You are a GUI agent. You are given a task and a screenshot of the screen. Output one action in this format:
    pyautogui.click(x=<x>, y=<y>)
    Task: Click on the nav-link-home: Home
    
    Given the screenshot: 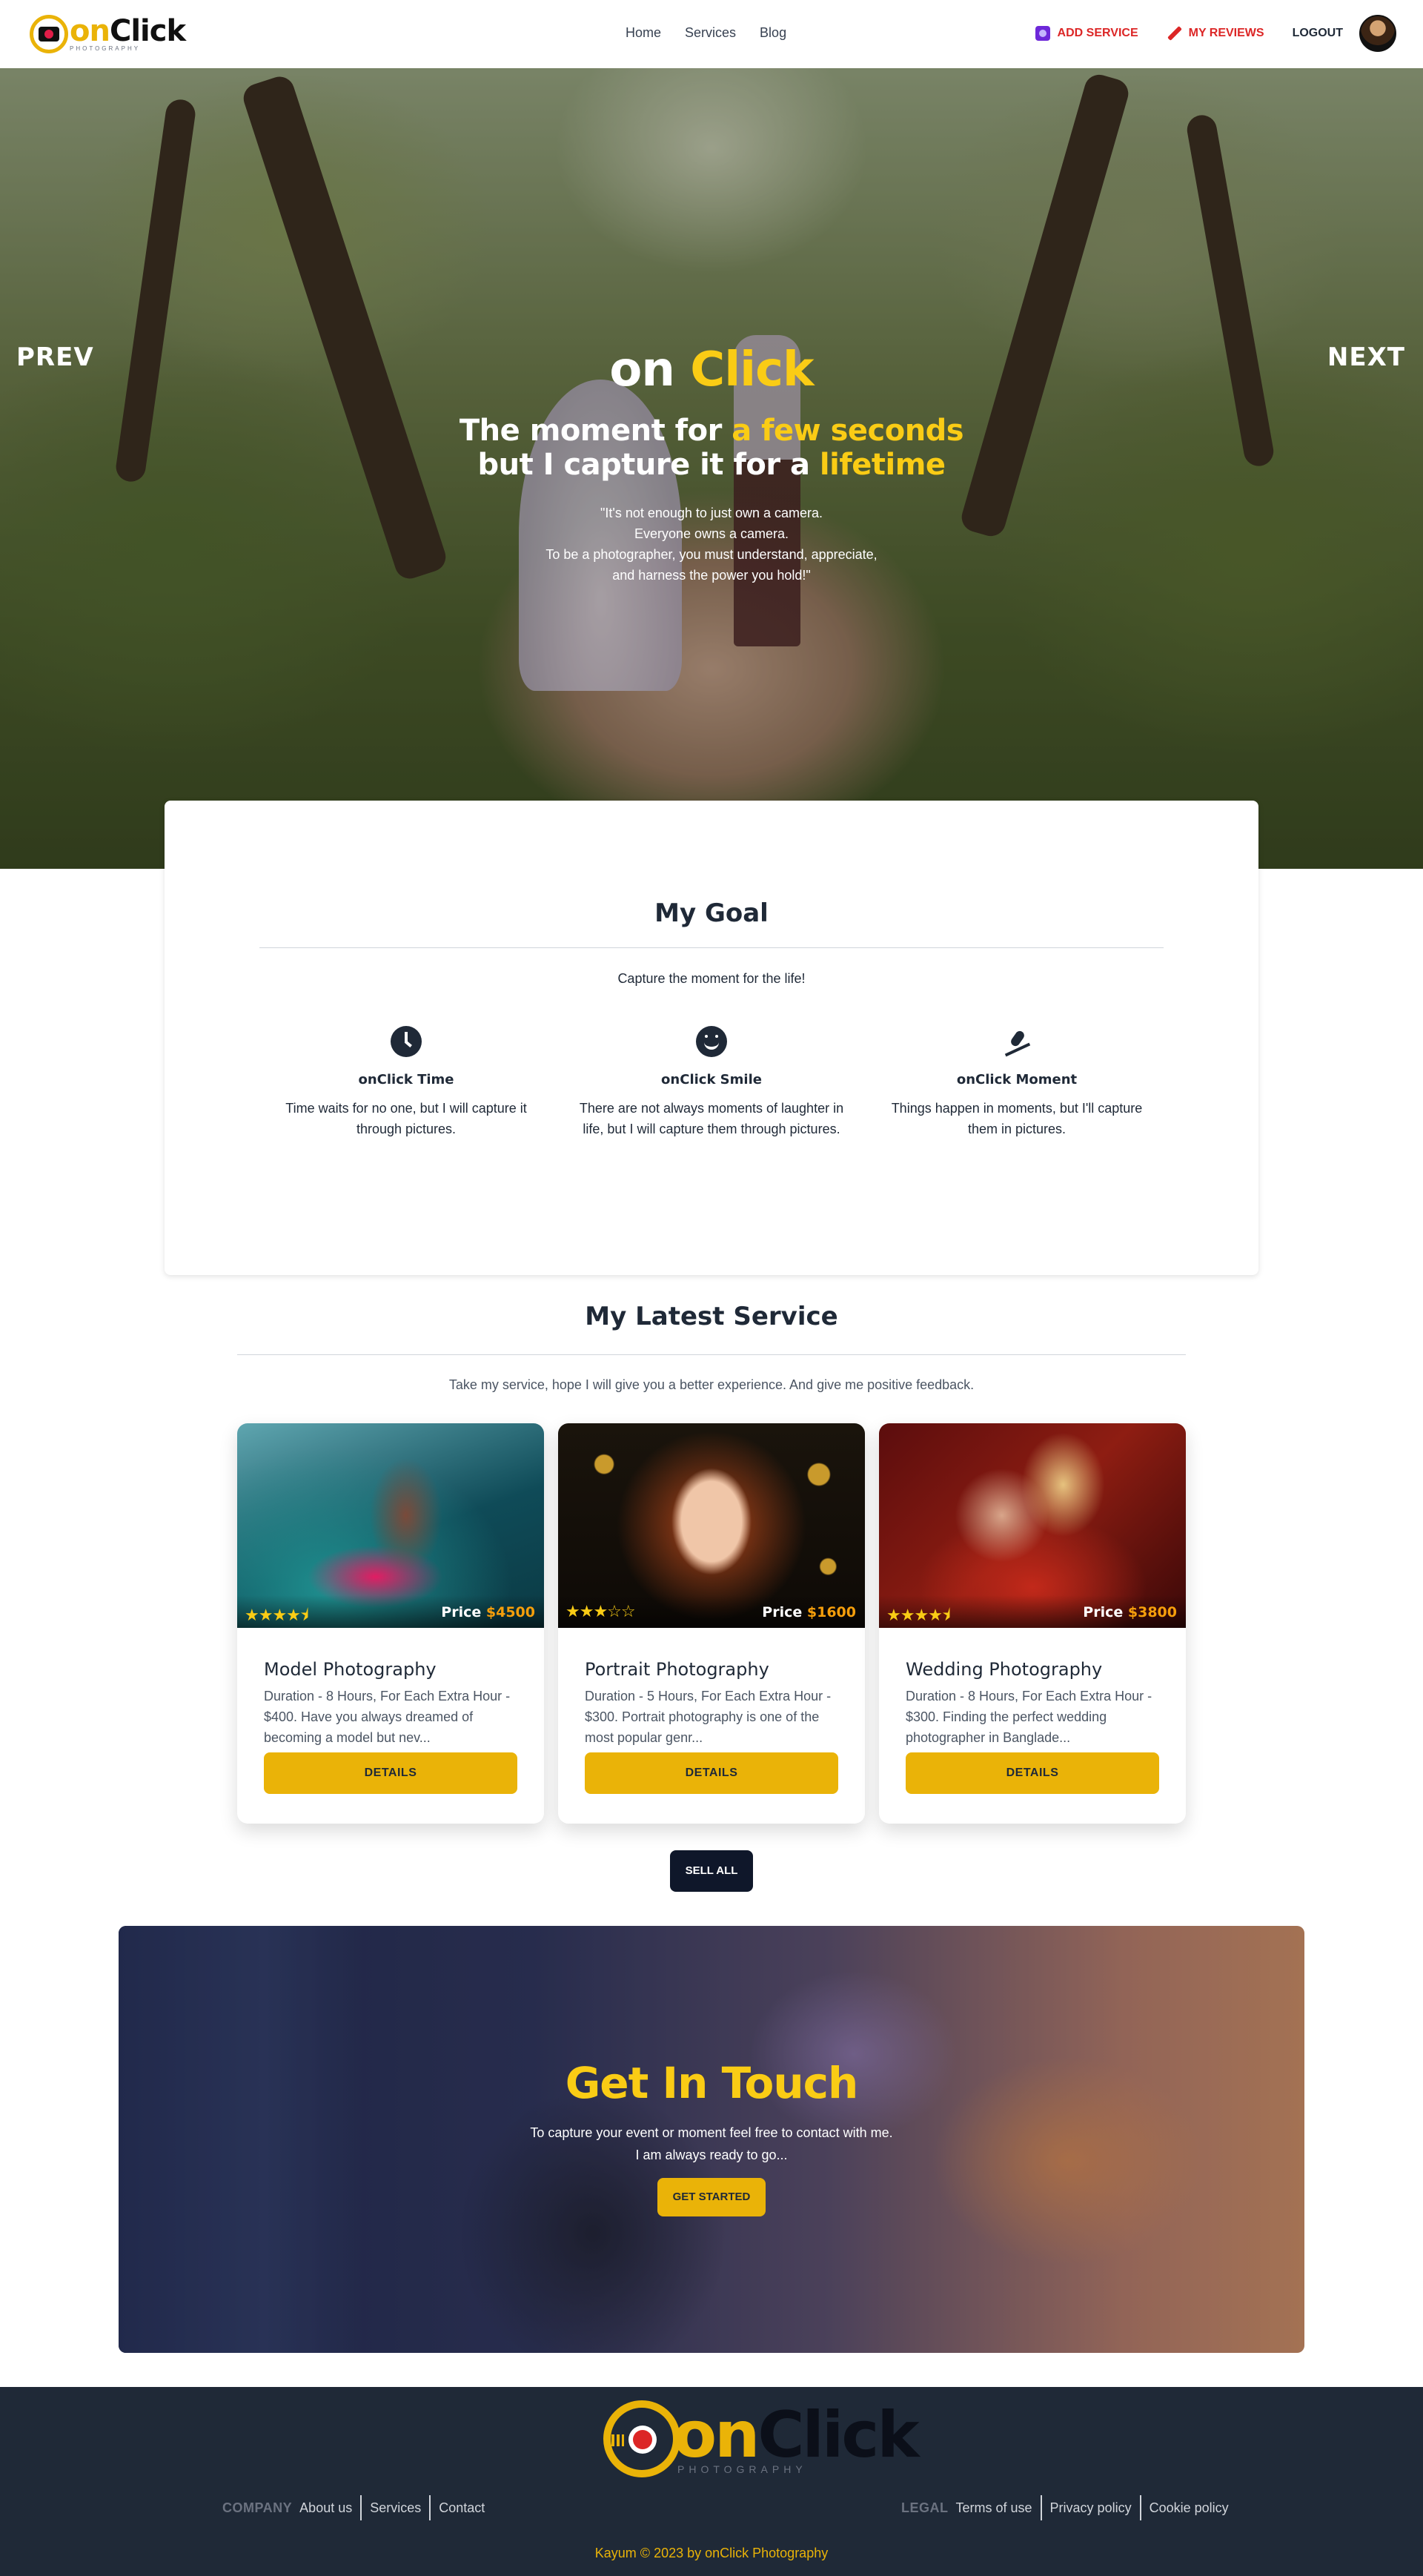 What is the action you would take?
    pyautogui.click(x=643, y=33)
    